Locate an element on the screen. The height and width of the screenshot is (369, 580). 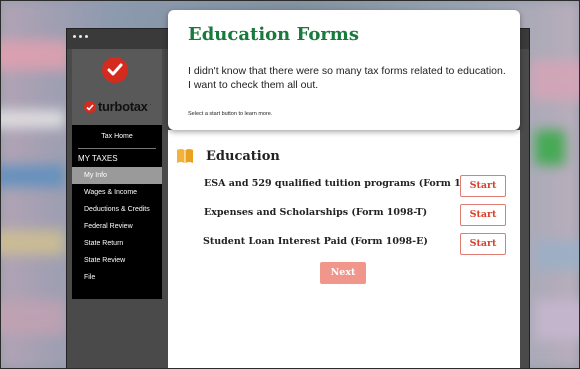
next-button: Next is located at coordinates (343, 273).